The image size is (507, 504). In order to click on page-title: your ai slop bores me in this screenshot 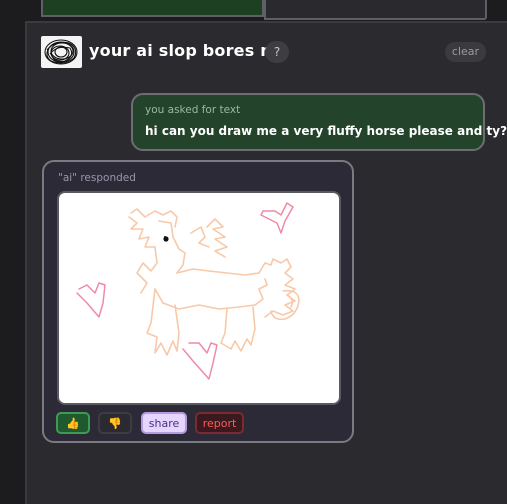, I will do `click(189, 50)`.